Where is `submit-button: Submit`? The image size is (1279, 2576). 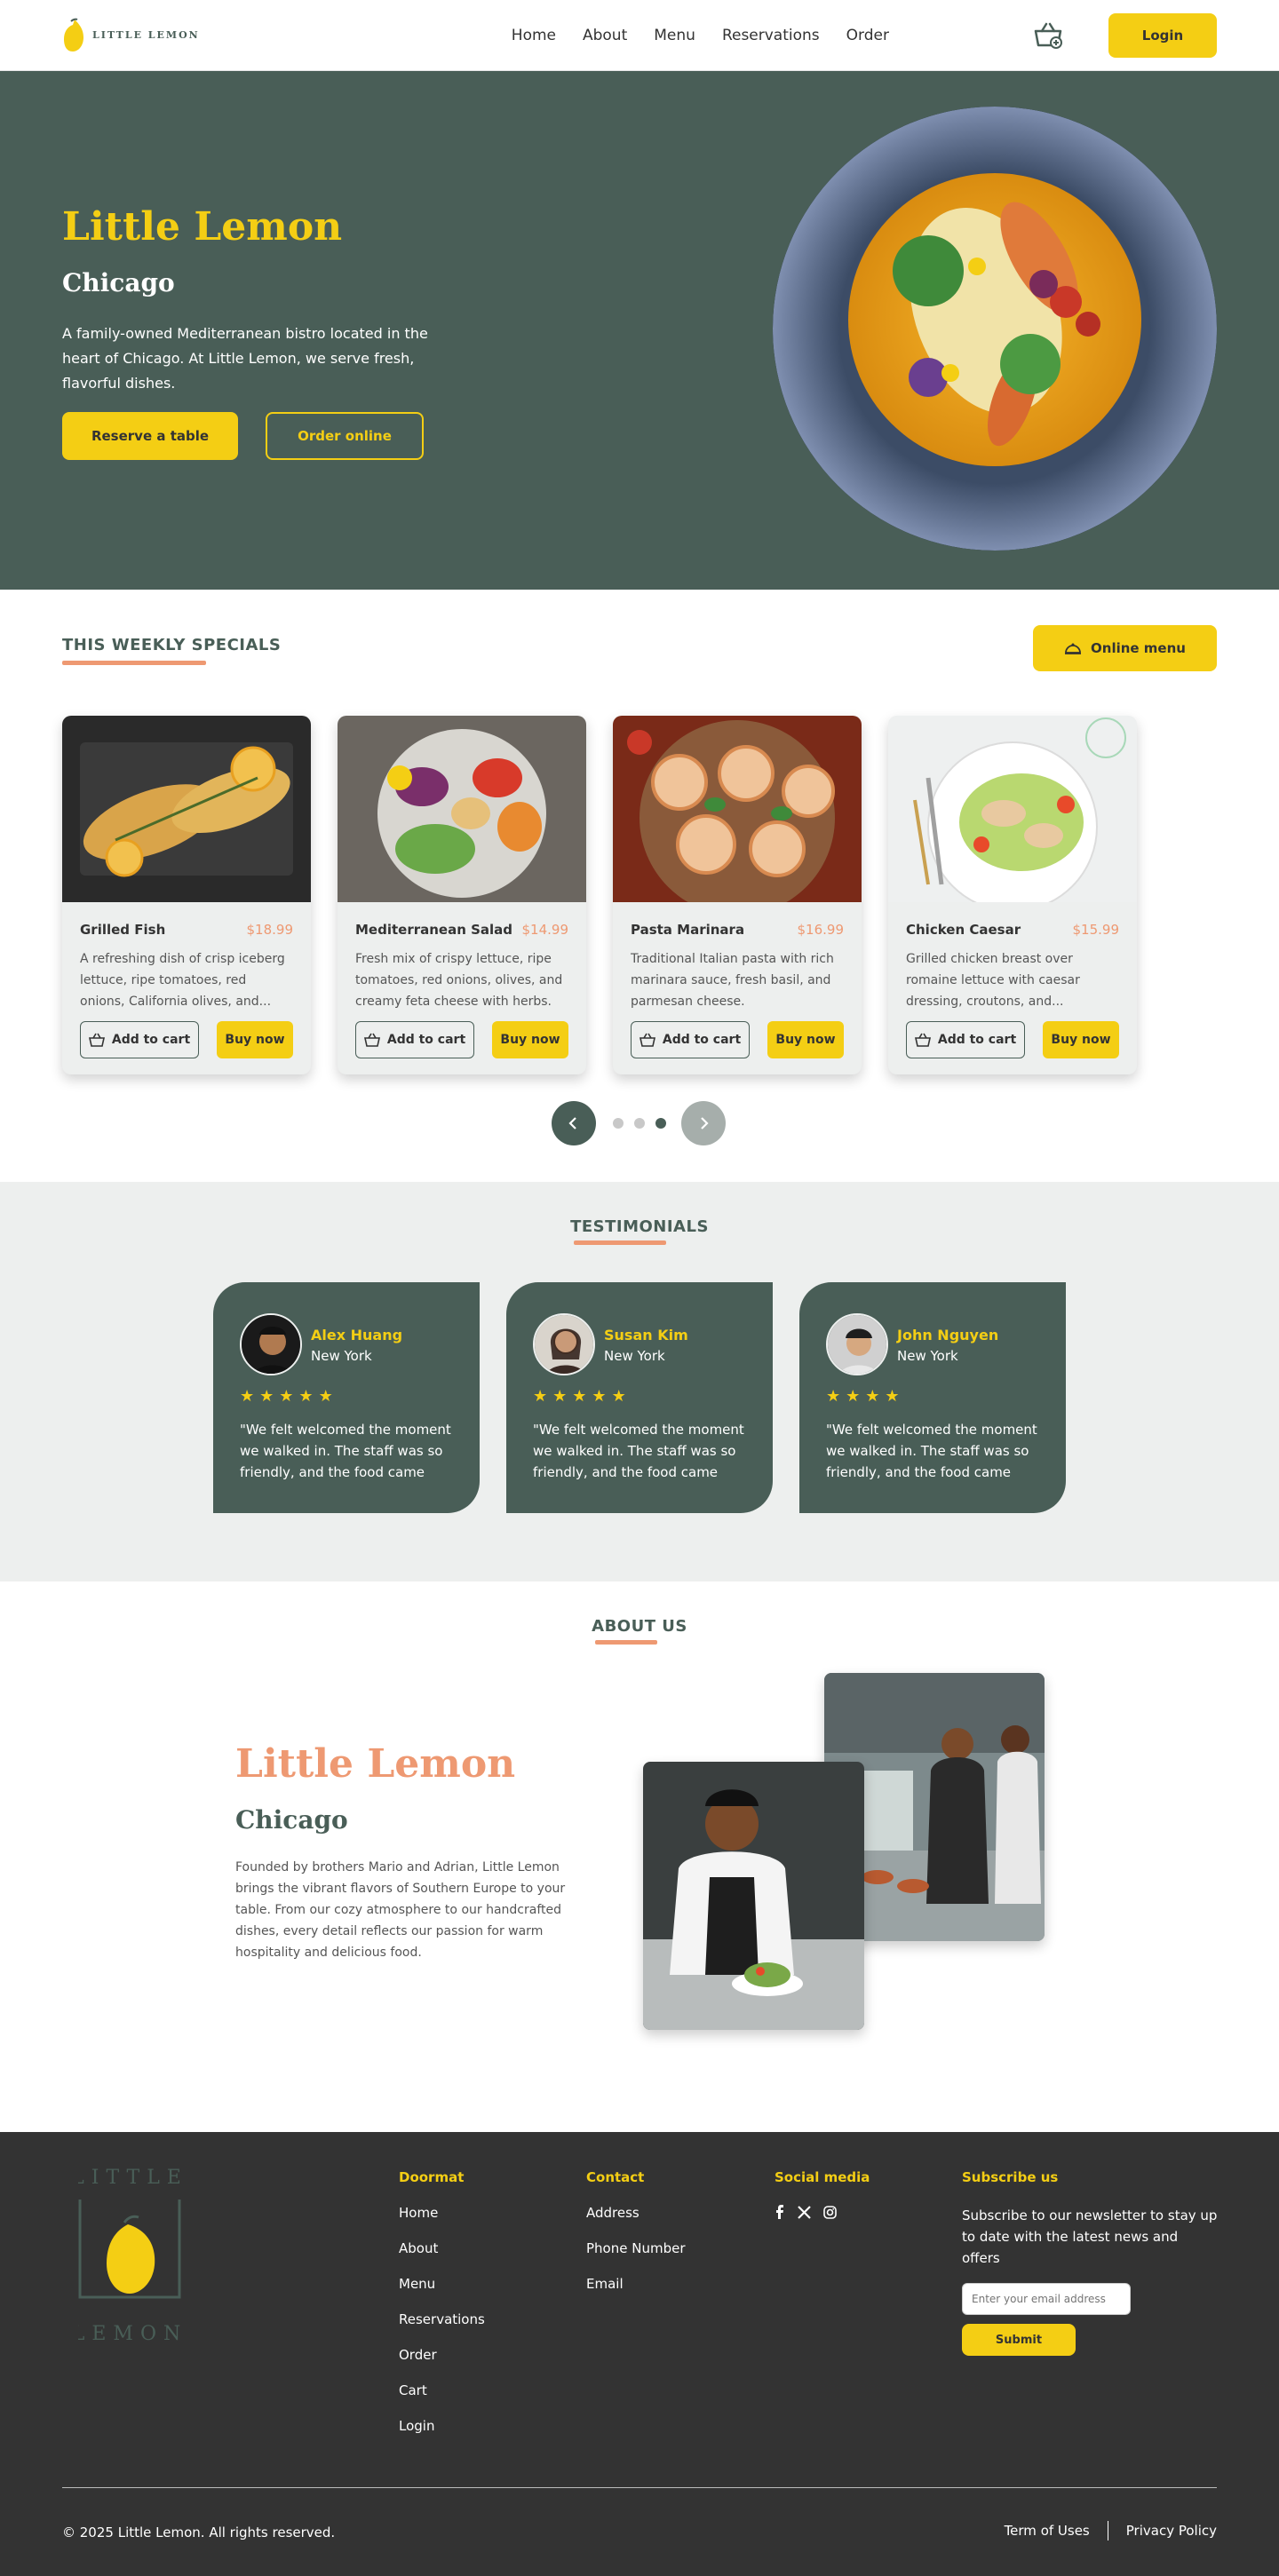
submit-button: Submit is located at coordinates (1019, 2340).